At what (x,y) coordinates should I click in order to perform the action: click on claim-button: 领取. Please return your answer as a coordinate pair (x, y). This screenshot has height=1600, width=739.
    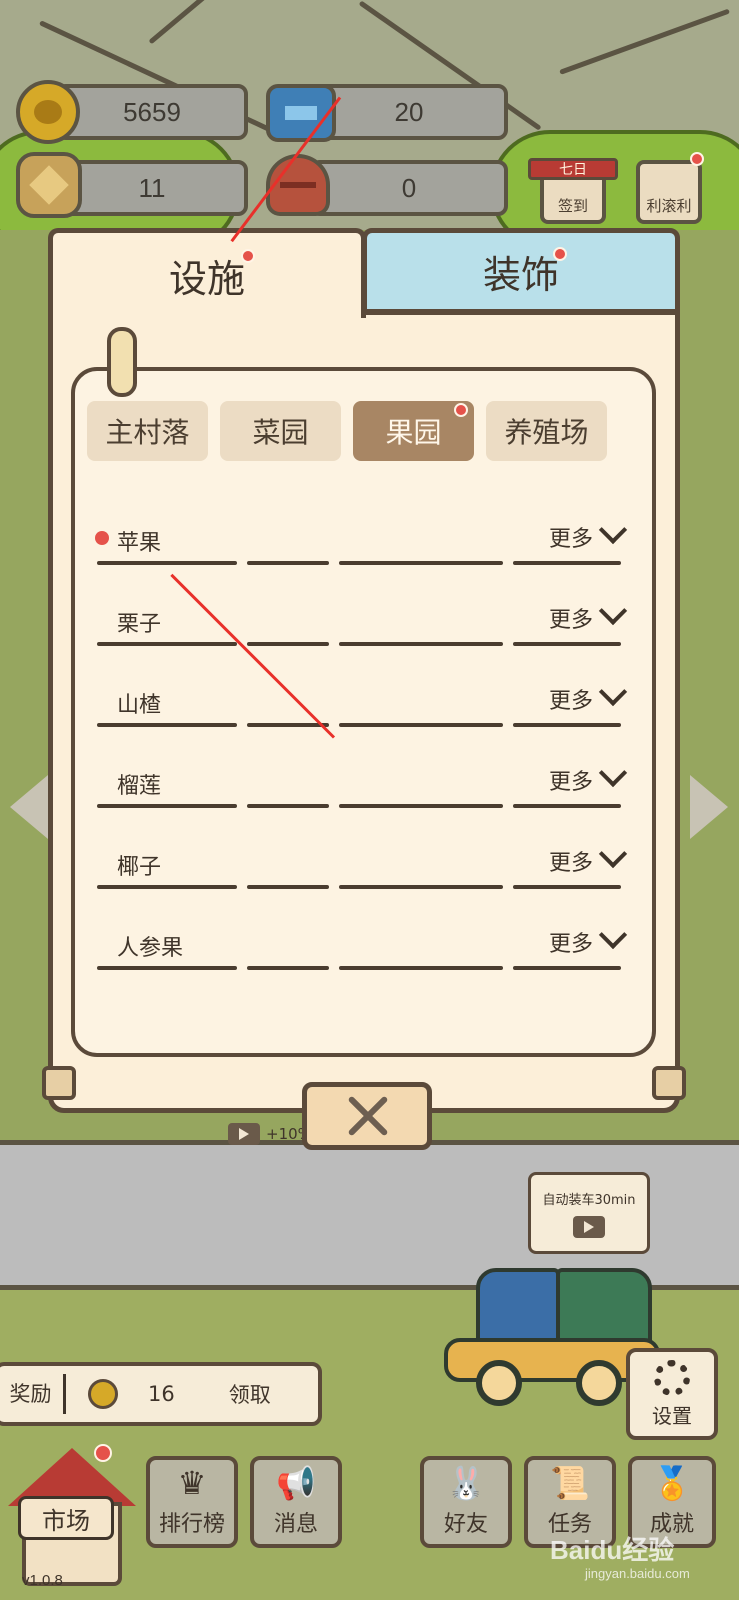
    Looking at the image, I should click on (250, 1394).